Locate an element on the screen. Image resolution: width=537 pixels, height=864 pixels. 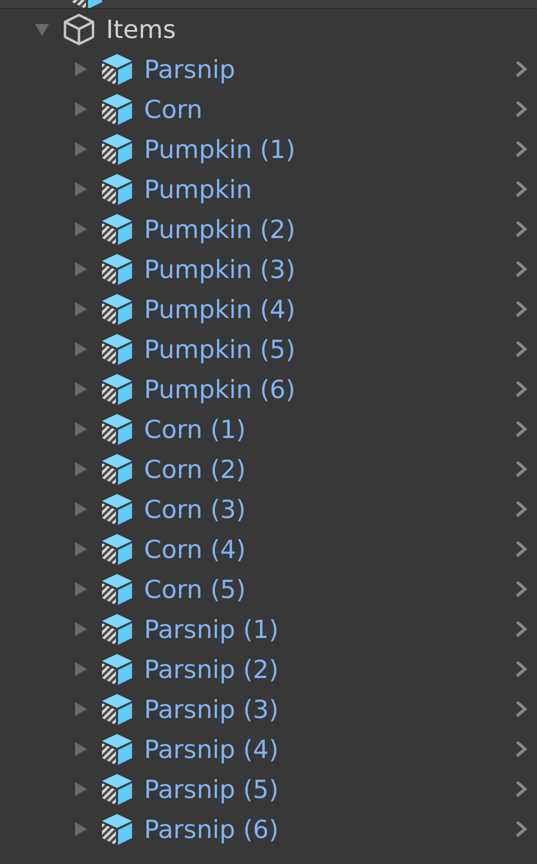
hierarchy-item: Corn (4) is located at coordinates (329, 549).